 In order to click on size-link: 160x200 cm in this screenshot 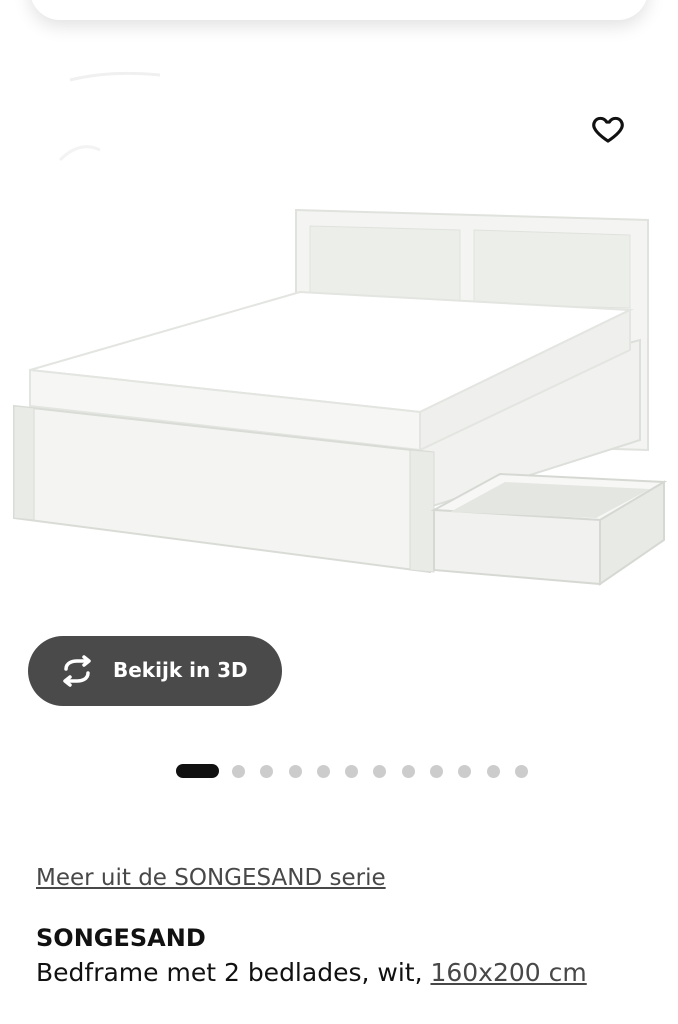, I will do `click(508, 972)`.